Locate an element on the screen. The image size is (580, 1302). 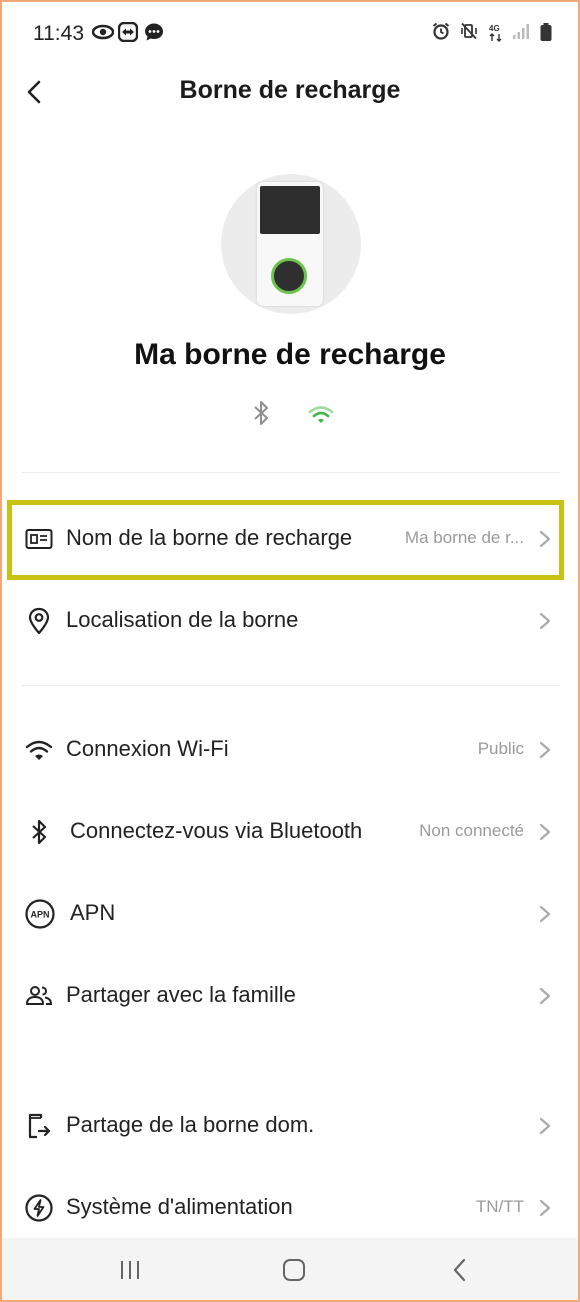
home-icon is located at coordinates (294, 1270).